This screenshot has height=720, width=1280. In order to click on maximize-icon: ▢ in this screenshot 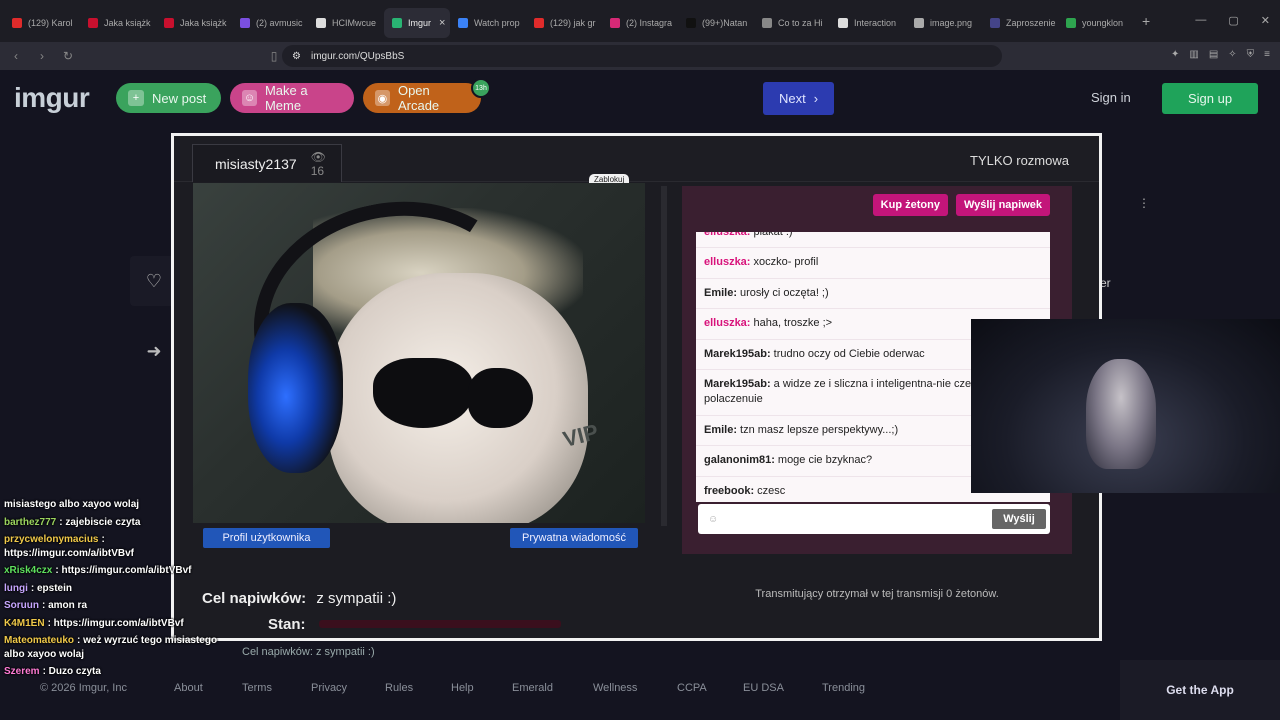, I will do `click(1233, 20)`.